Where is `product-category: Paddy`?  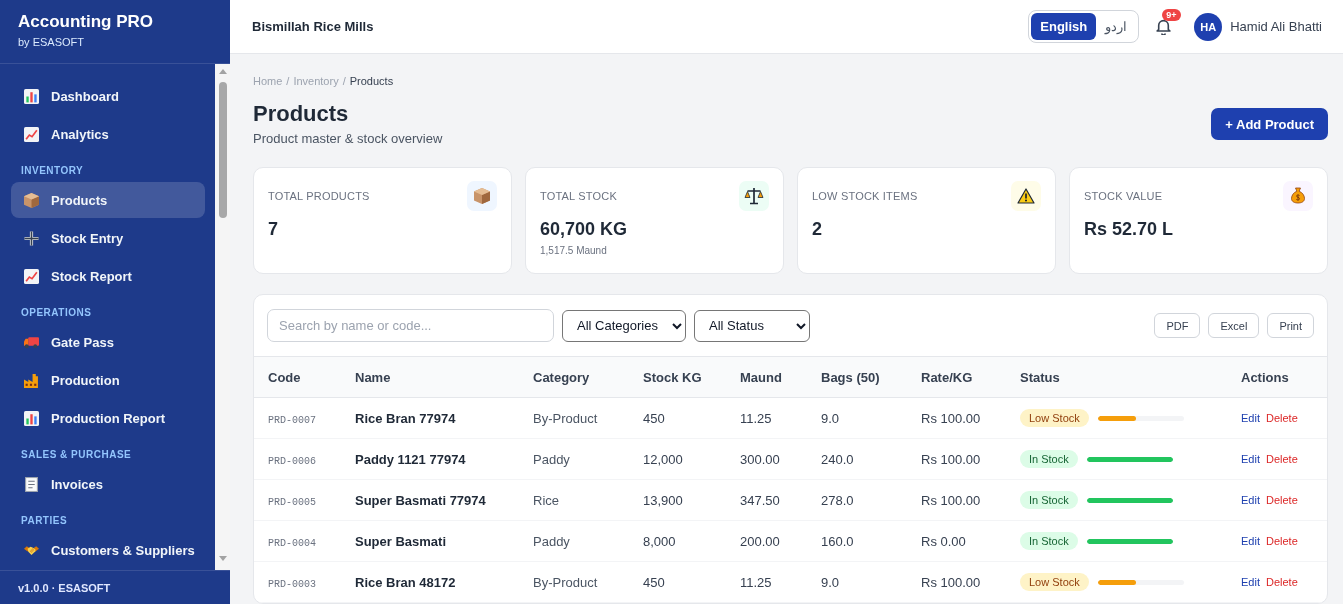
product-category: Paddy is located at coordinates (551, 459).